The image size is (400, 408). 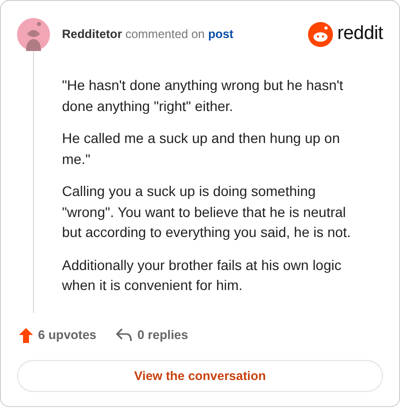 What do you see at coordinates (33, 34) in the screenshot?
I see `avatar-icon` at bounding box center [33, 34].